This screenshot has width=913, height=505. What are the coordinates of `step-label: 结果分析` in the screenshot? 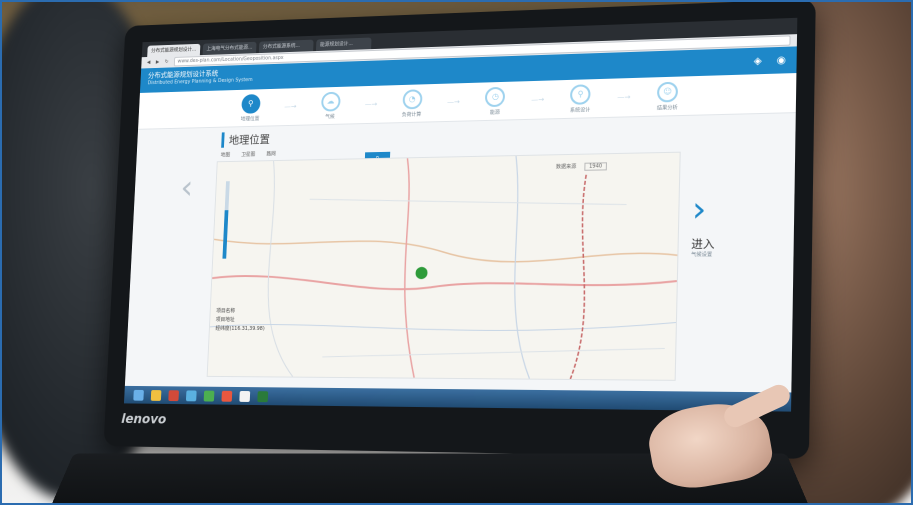 It's located at (667, 108).